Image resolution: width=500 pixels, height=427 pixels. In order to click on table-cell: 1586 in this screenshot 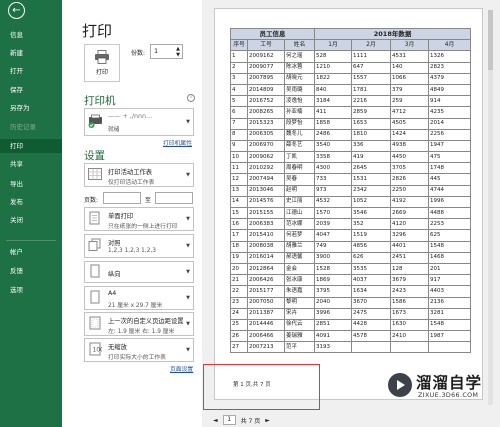, I will do `click(410, 302)`.